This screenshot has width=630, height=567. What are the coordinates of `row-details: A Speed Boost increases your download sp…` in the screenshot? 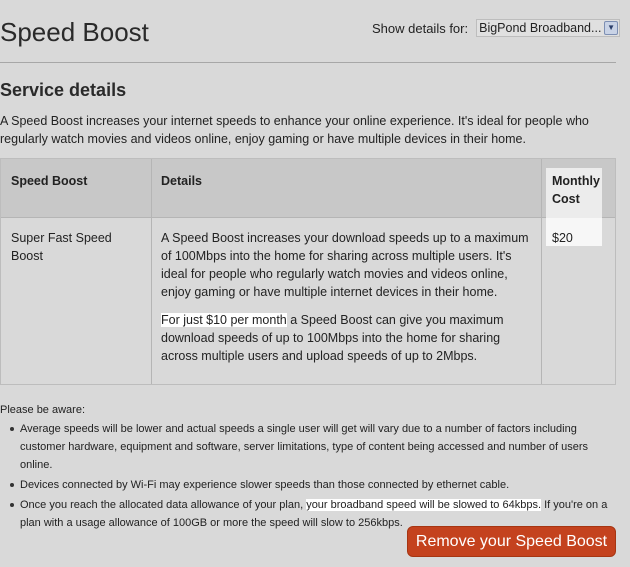 It's located at (346, 297).